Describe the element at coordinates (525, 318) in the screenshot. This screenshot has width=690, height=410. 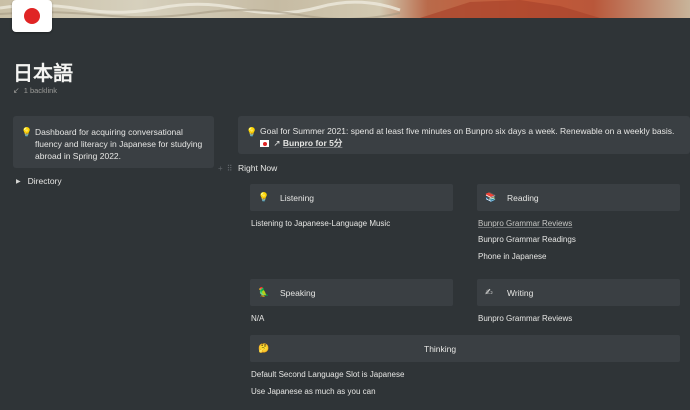
I see `list-item: Bunpro Grammar Reviews` at that location.